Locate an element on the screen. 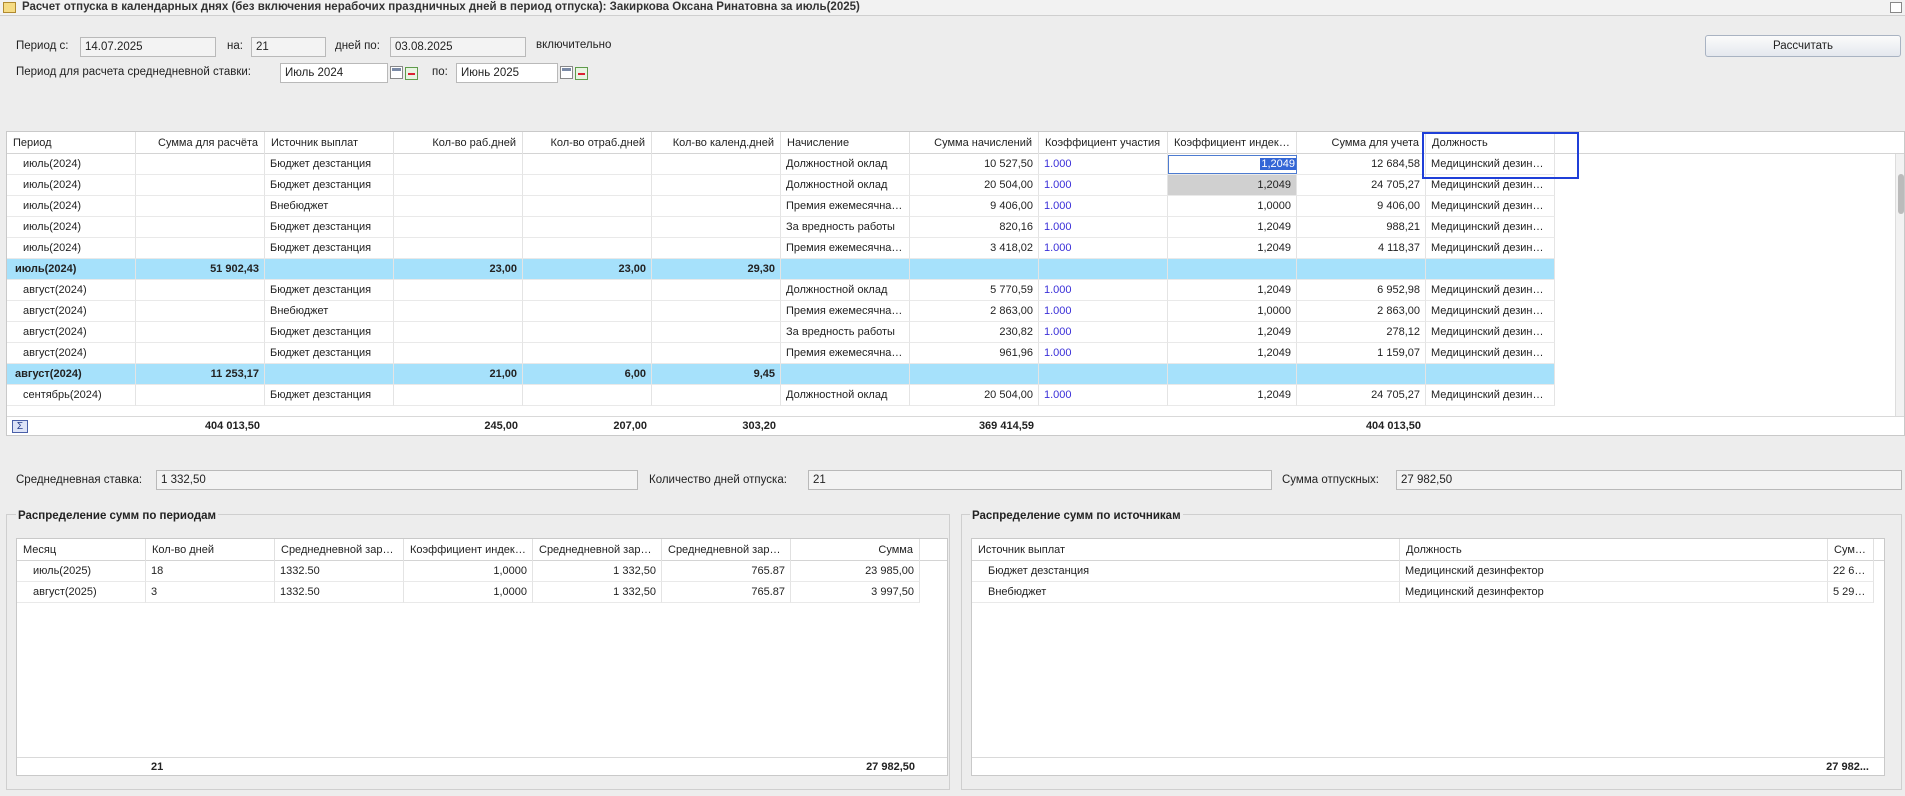  cell-accrual-sum is located at coordinates (974, 269).